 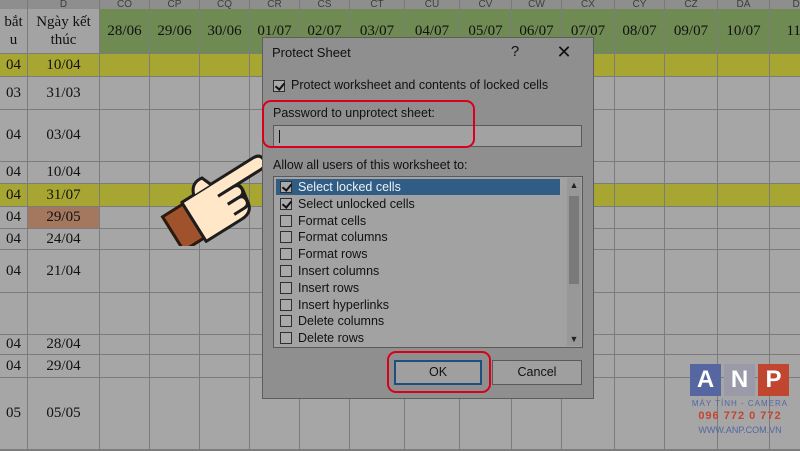 I want to click on start-date-cell, so click(x=14, y=314).